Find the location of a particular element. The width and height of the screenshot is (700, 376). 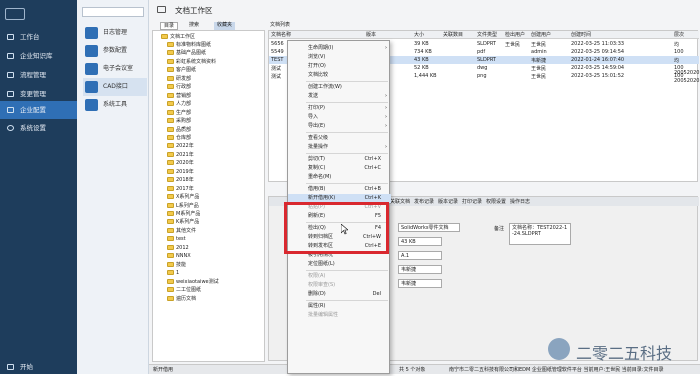

menu-item: 生命周期(I) › is located at coordinates (339, 48).